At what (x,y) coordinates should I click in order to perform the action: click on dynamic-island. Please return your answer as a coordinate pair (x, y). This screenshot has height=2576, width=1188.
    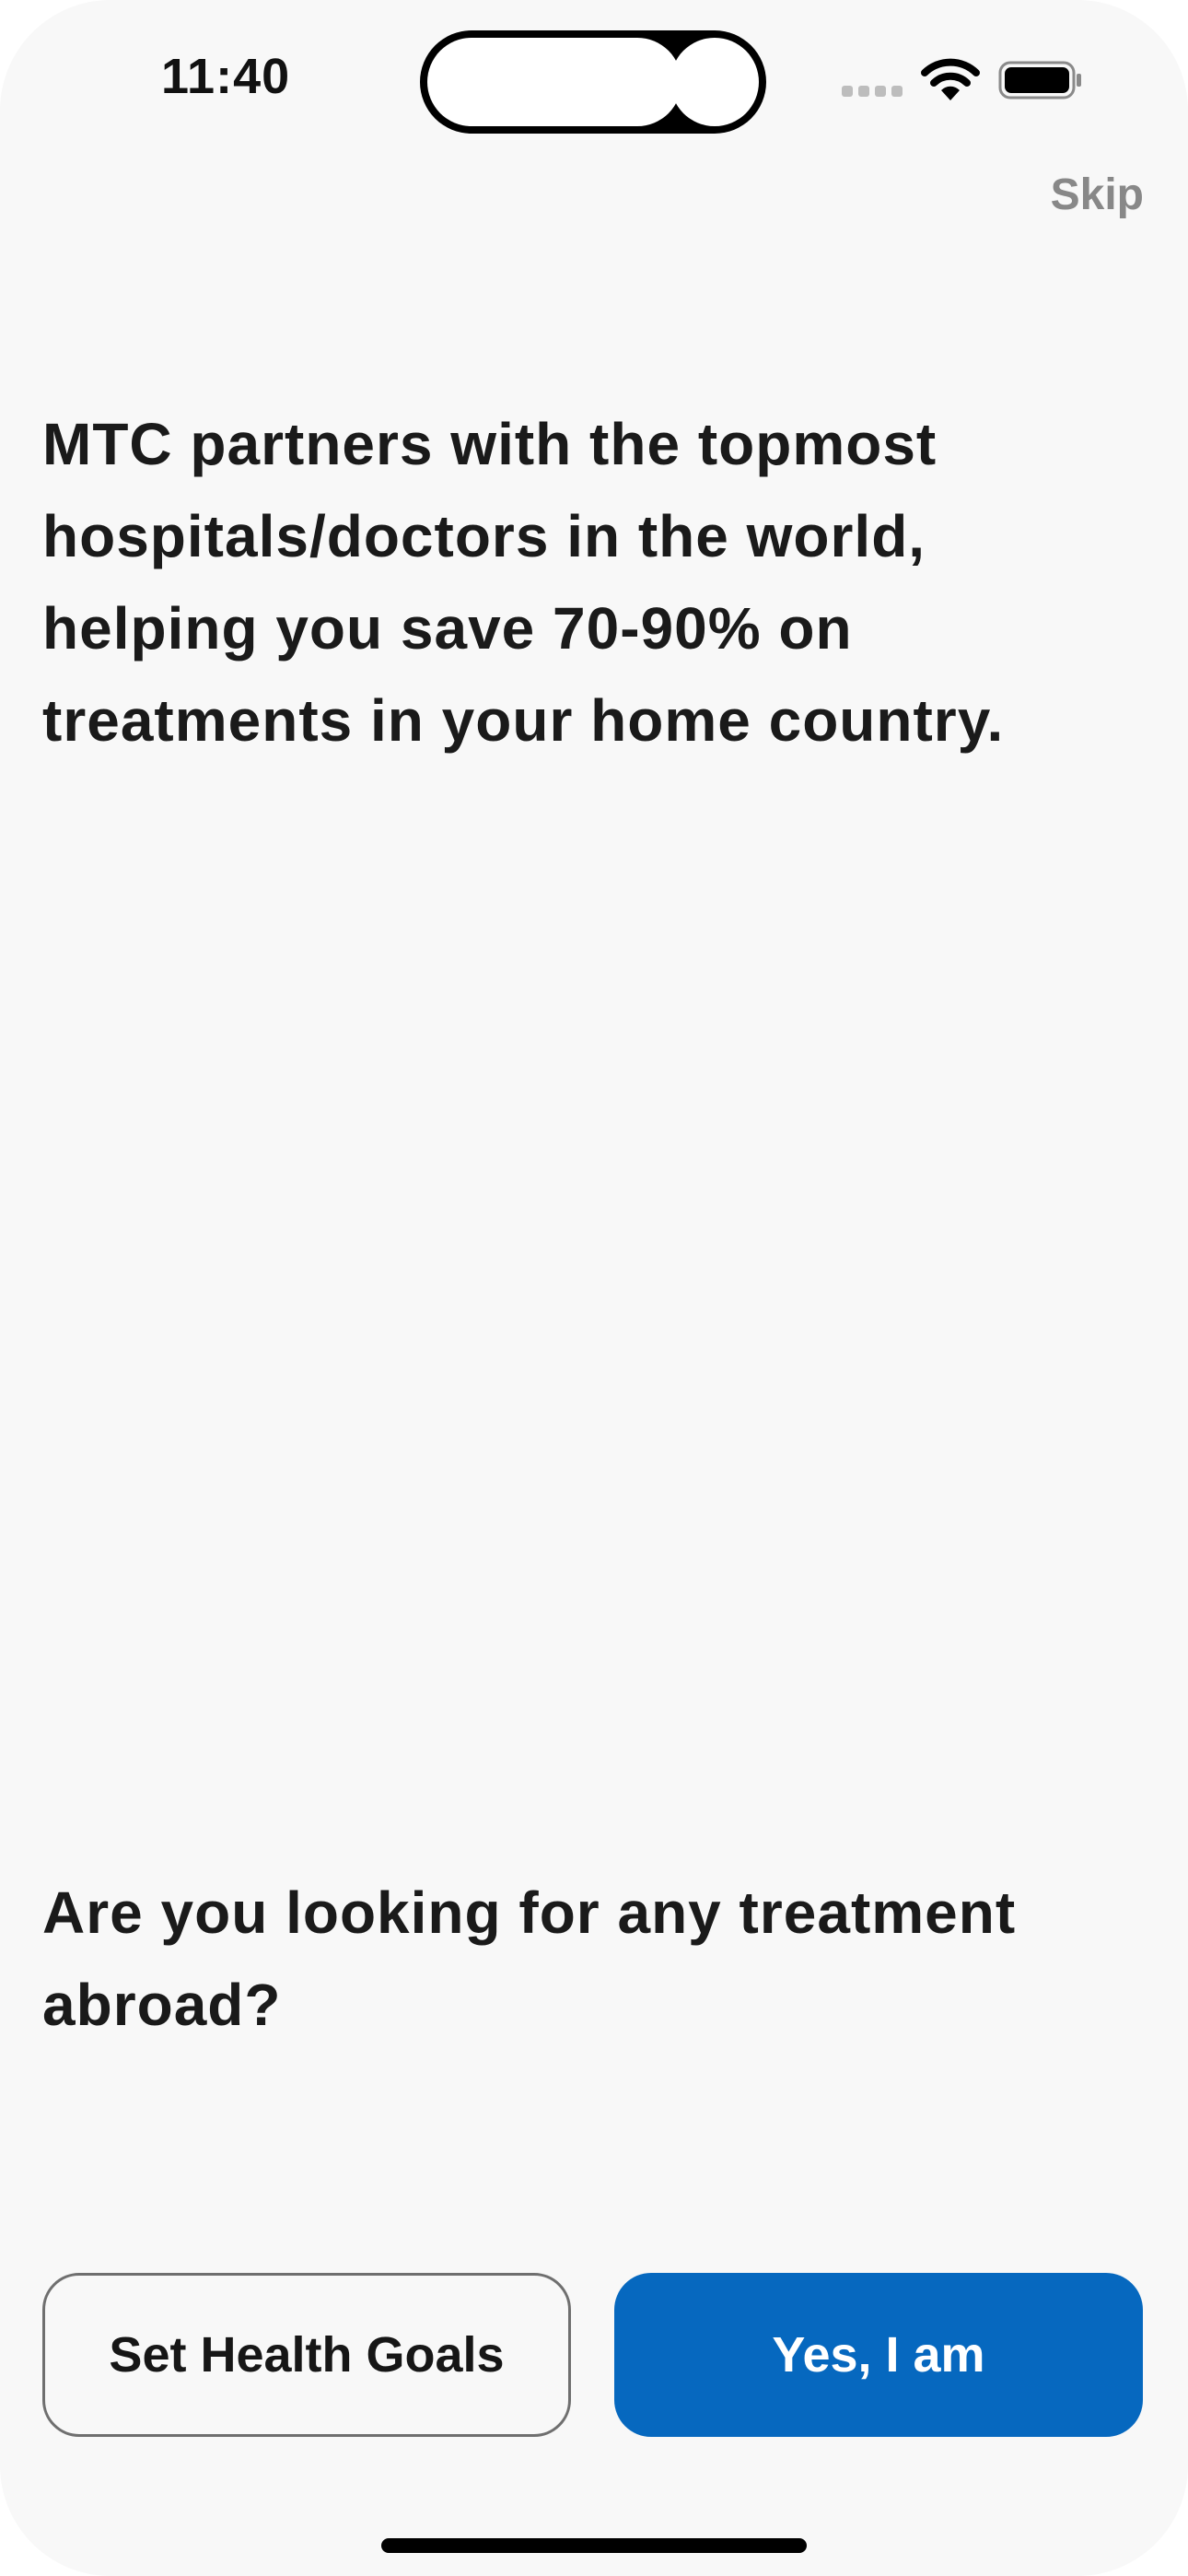
    Looking at the image, I should click on (593, 82).